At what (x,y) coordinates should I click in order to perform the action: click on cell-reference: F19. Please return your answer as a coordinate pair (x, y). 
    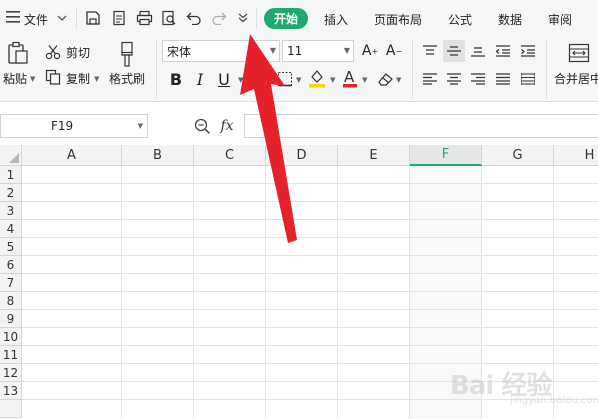
    Looking at the image, I should click on (62, 126).